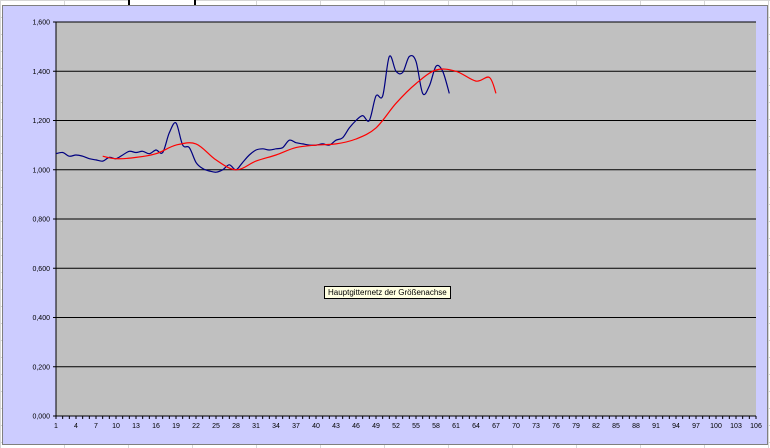  What do you see at coordinates (196, 426) in the screenshot?
I see `x-tick-label: 22` at bounding box center [196, 426].